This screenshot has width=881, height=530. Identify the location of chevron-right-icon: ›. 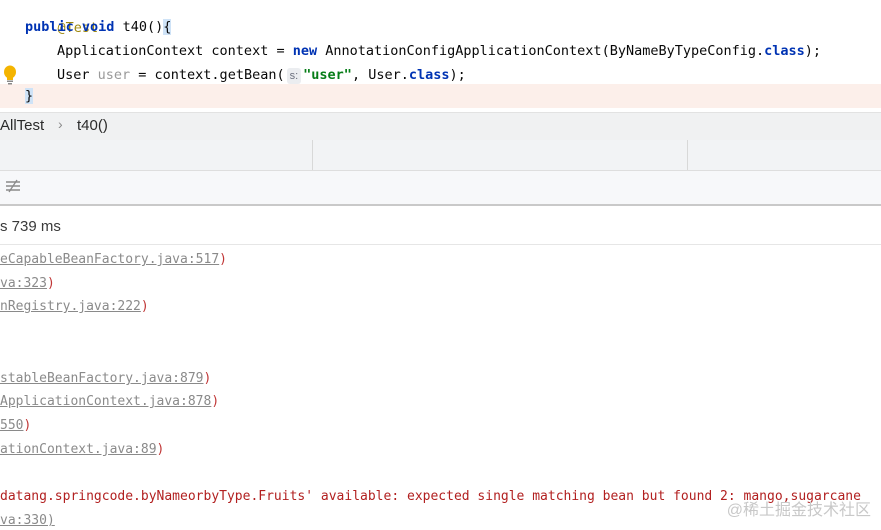
(60, 124).